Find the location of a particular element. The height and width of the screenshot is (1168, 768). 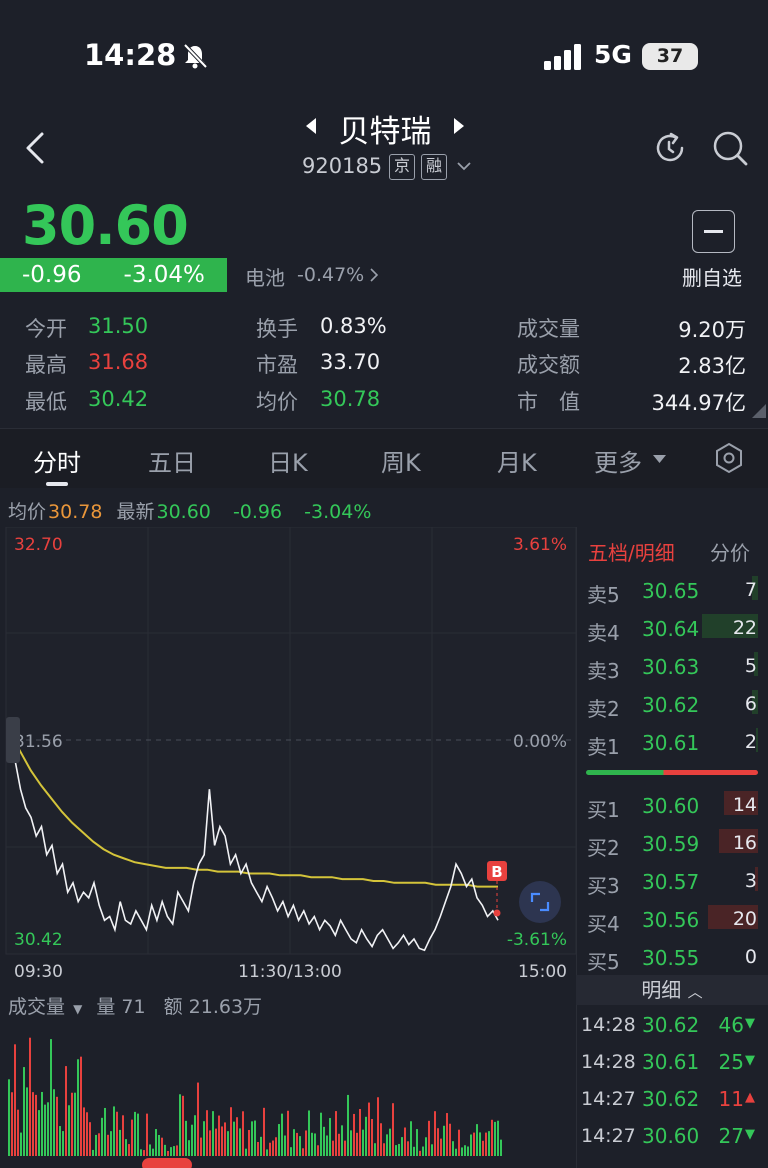

volume-header: 成交量 ▼ 量 71 额 21.63万 is located at coordinates (135, 1005).